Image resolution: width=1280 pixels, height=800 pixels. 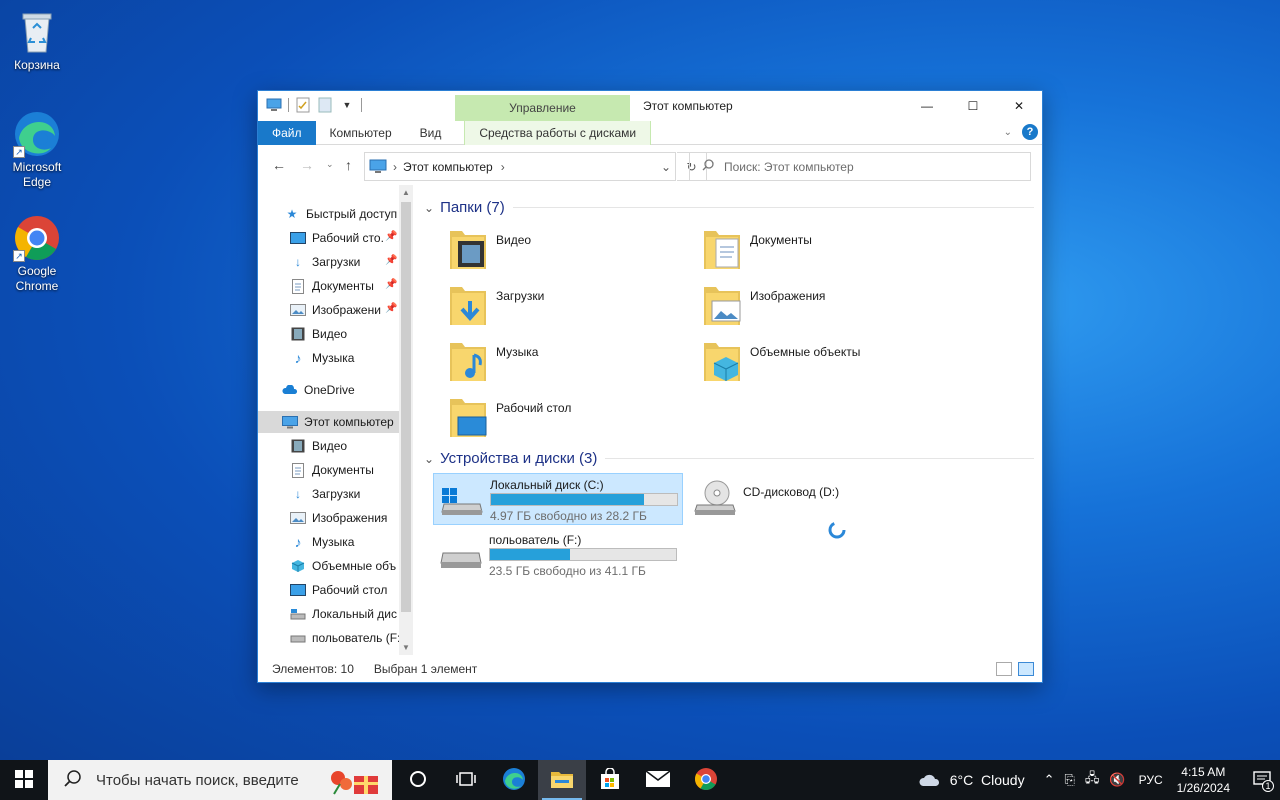 What do you see at coordinates (1262, 780) in the screenshot?
I see `action-center-button: 1` at bounding box center [1262, 780].